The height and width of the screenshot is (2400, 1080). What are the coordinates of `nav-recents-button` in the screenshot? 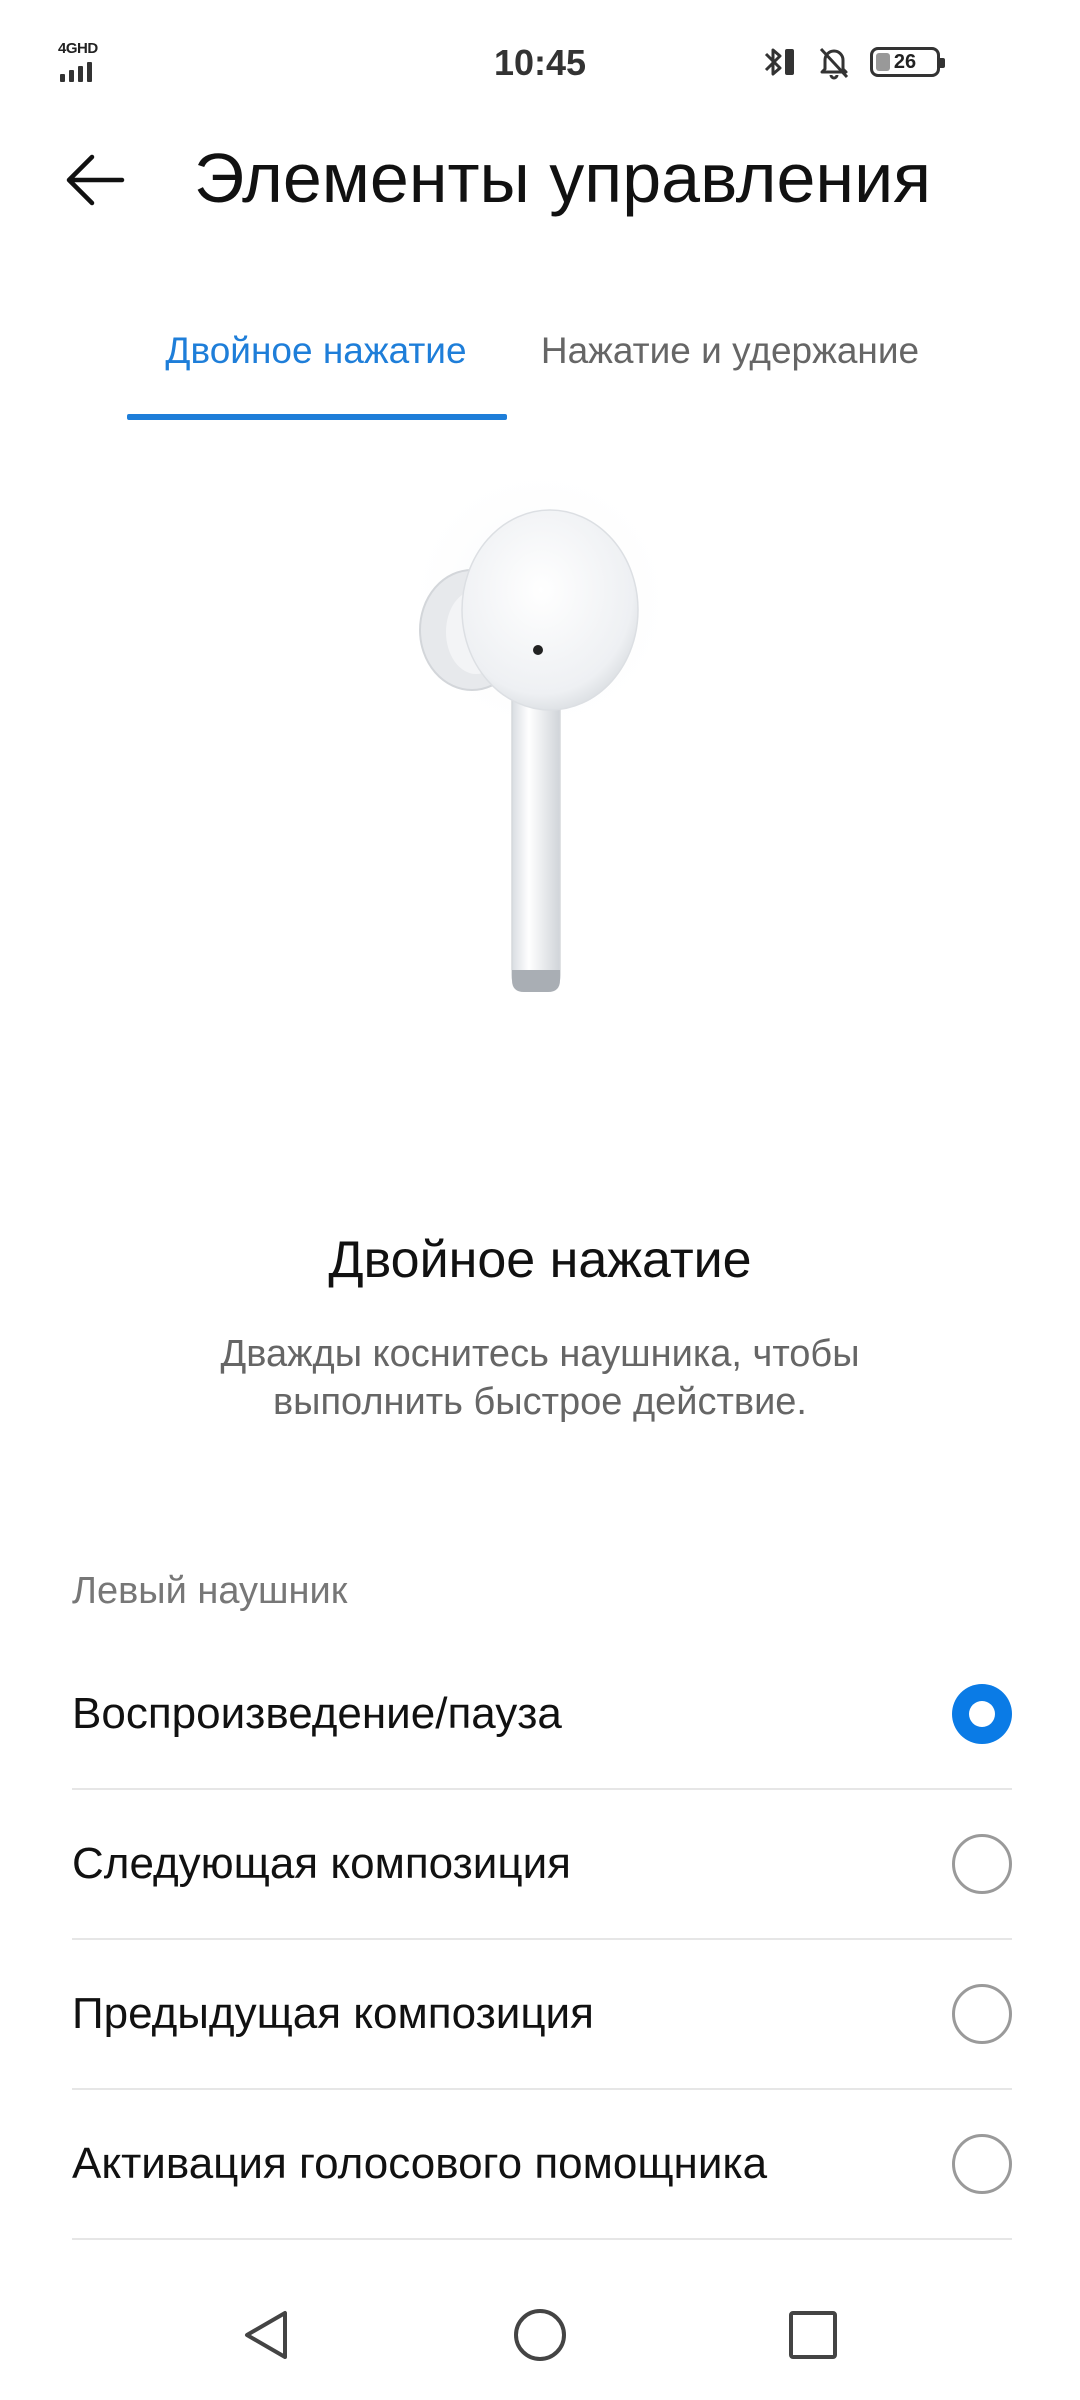 It's located at (813, 2335).